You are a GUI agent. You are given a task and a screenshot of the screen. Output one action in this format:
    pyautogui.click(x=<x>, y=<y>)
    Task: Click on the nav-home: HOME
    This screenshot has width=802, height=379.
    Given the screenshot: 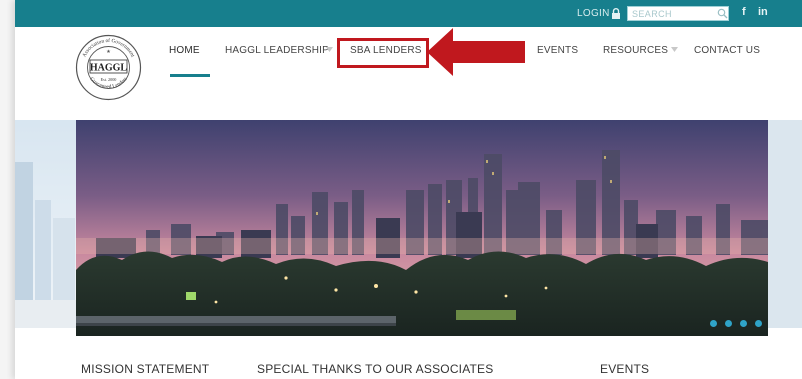 What is the action you would take?
    pyautogui.click(x=184, y=50)
    